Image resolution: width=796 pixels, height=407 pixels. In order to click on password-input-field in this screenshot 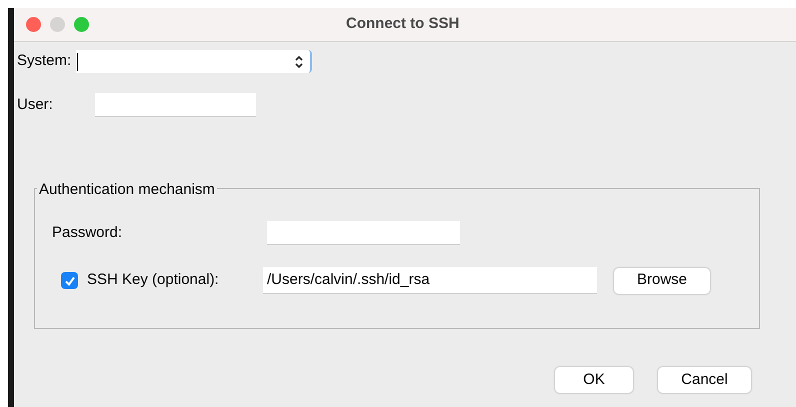, I will do `click(363, 233)`.